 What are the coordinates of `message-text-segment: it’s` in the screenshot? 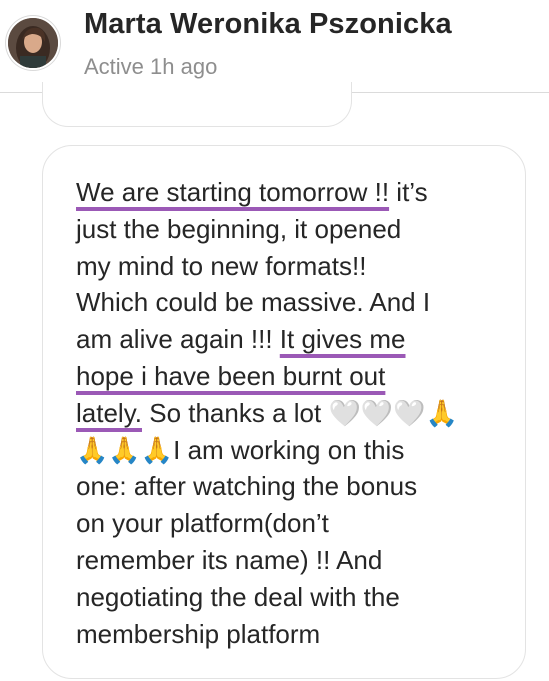 It's located at (408, 192).